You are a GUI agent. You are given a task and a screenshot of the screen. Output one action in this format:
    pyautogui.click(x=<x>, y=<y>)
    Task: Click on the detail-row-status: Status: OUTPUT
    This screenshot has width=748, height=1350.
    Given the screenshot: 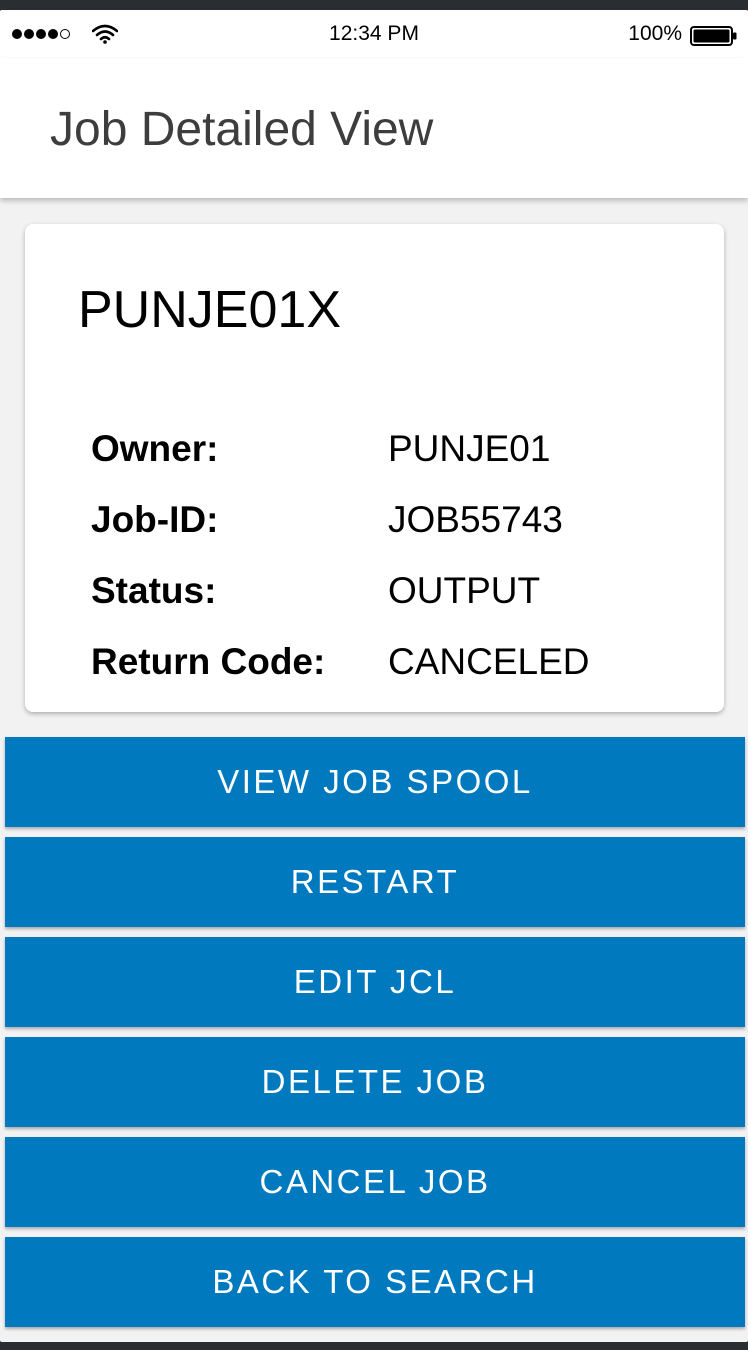 What is the action you would take?
    pyautogui.click(x=391, y=590)
    